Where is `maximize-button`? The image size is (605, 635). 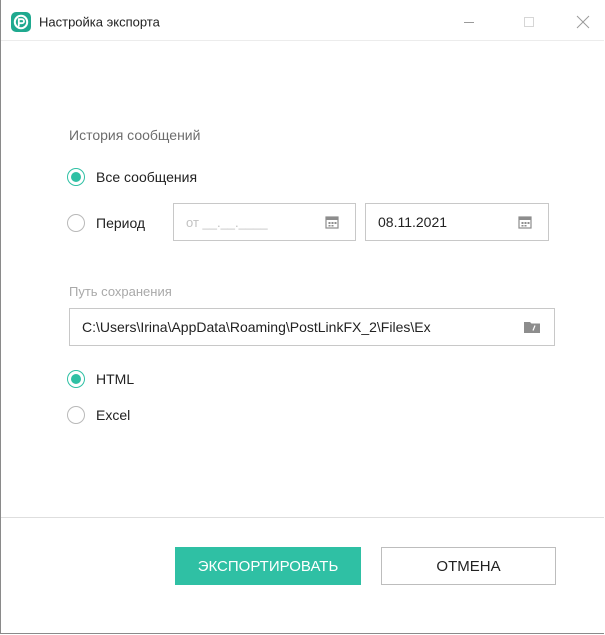
maximize-button is located at coordinates (529, 22).